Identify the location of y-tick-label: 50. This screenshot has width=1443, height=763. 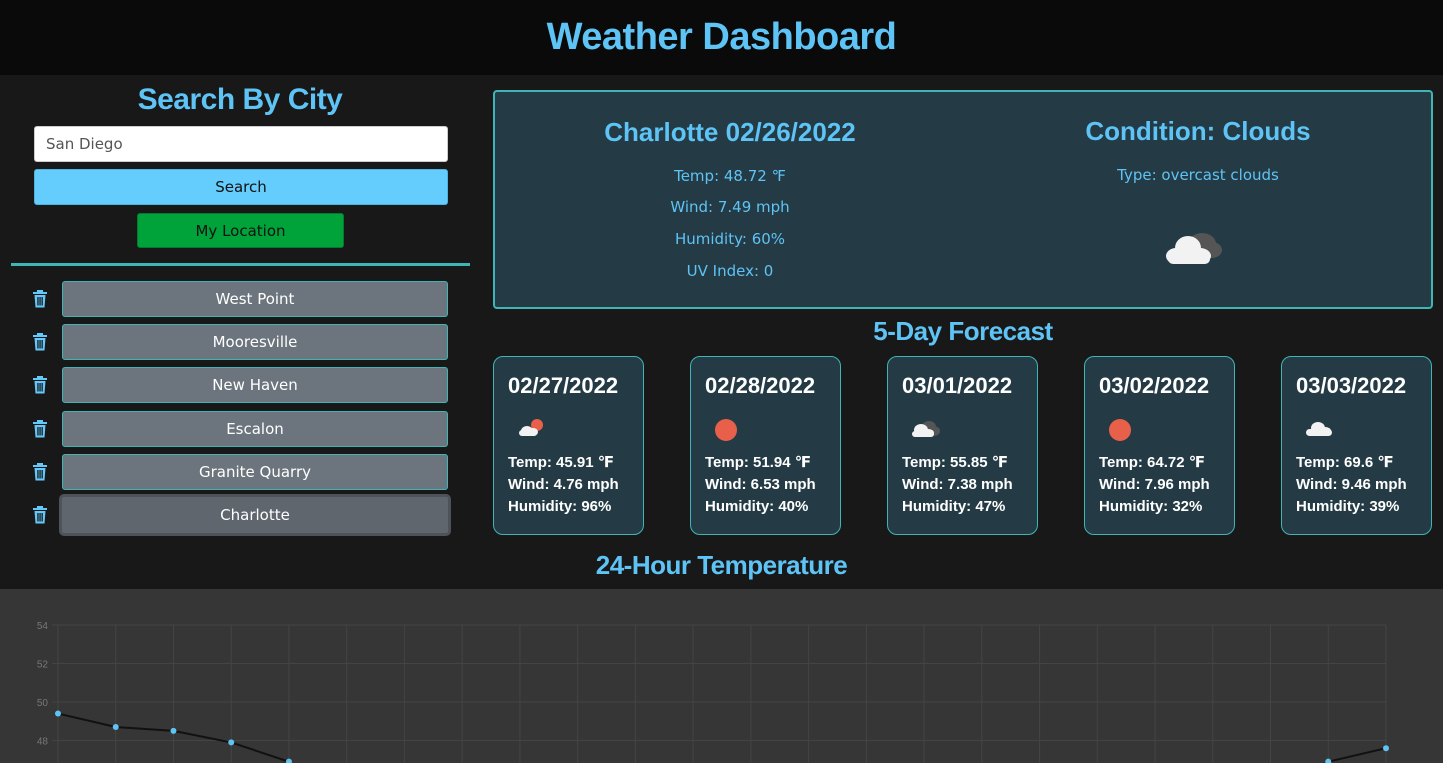
(43, 703).